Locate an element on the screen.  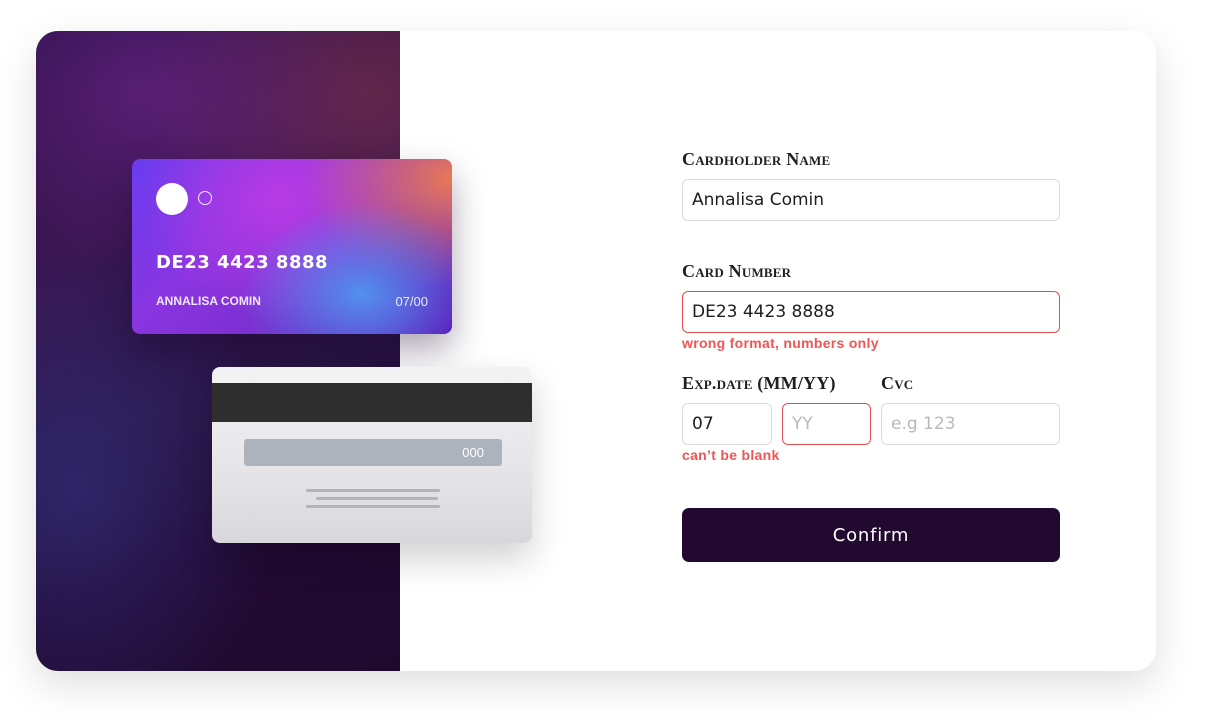
card-number-input is located at coordinates (871, 312).